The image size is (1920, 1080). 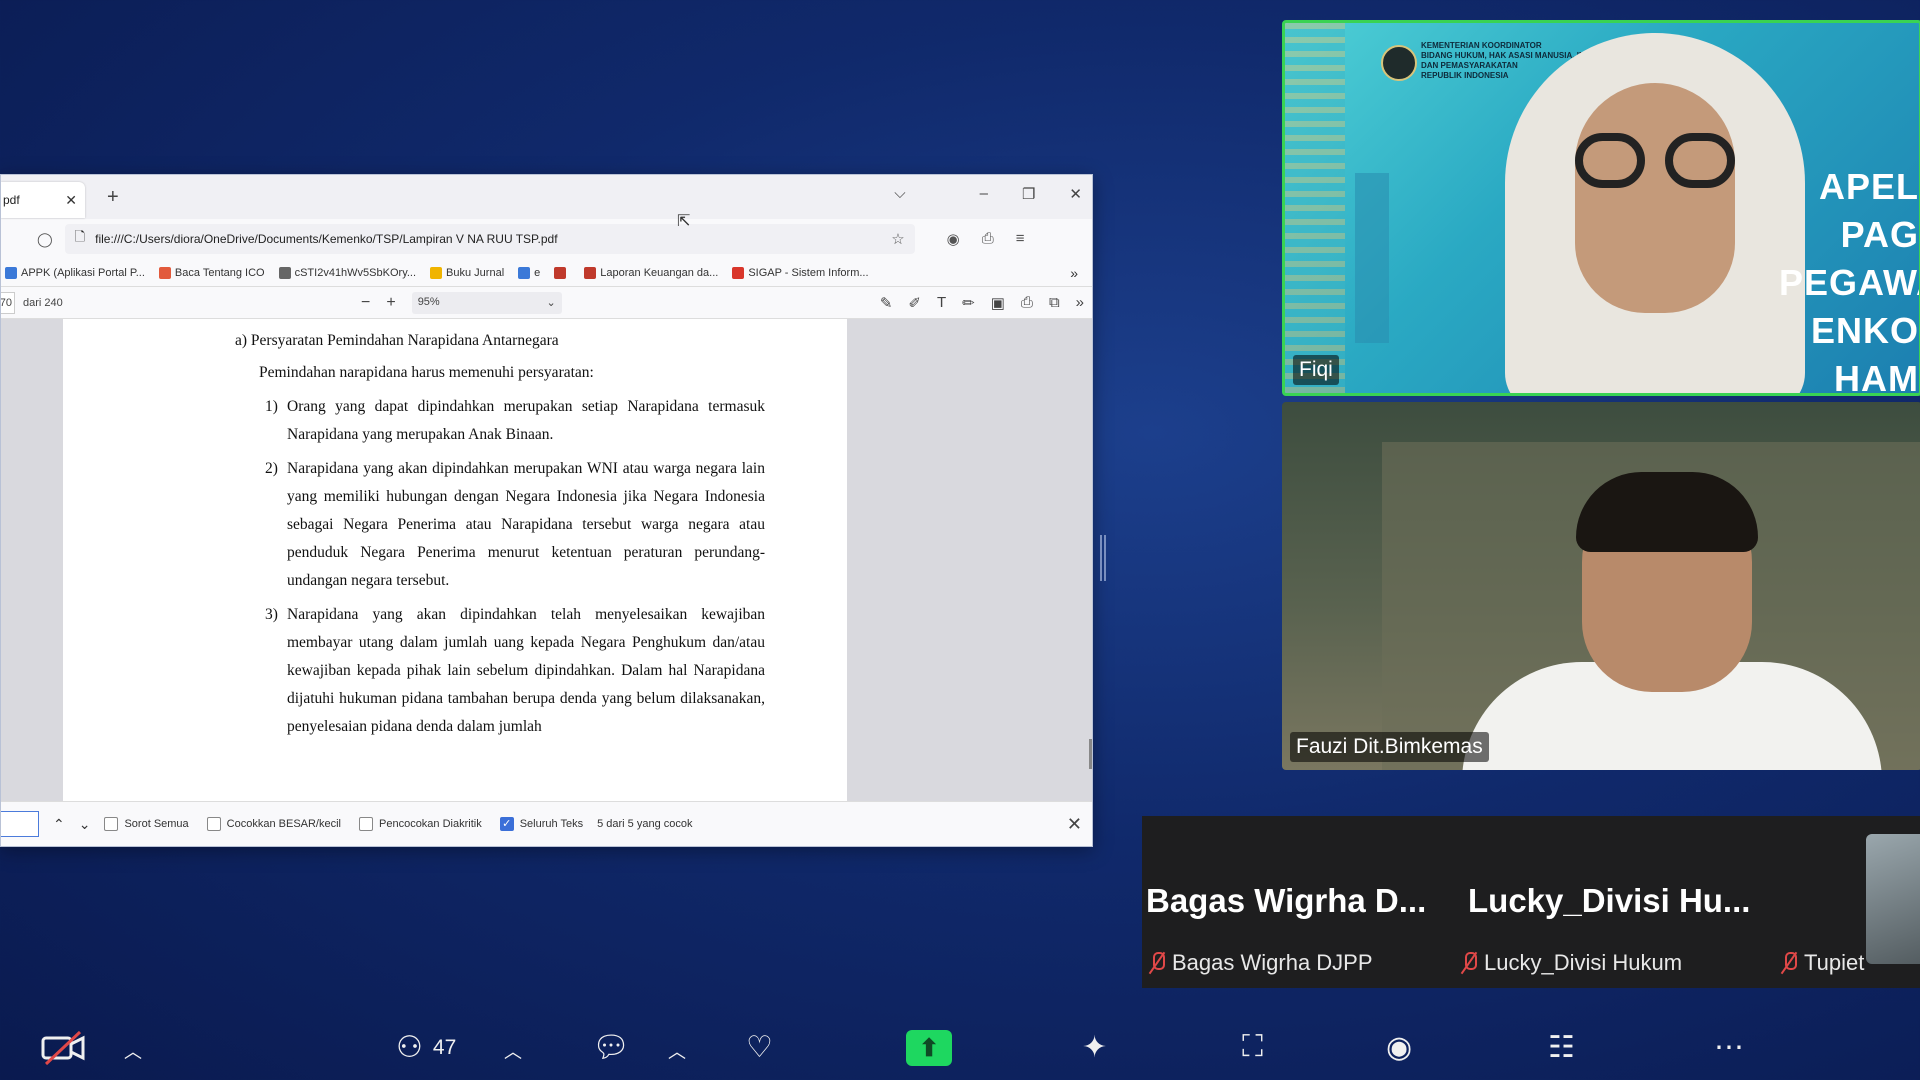 I want to click on find-option-label: Sorot Semua, so click(x=156, y=824).